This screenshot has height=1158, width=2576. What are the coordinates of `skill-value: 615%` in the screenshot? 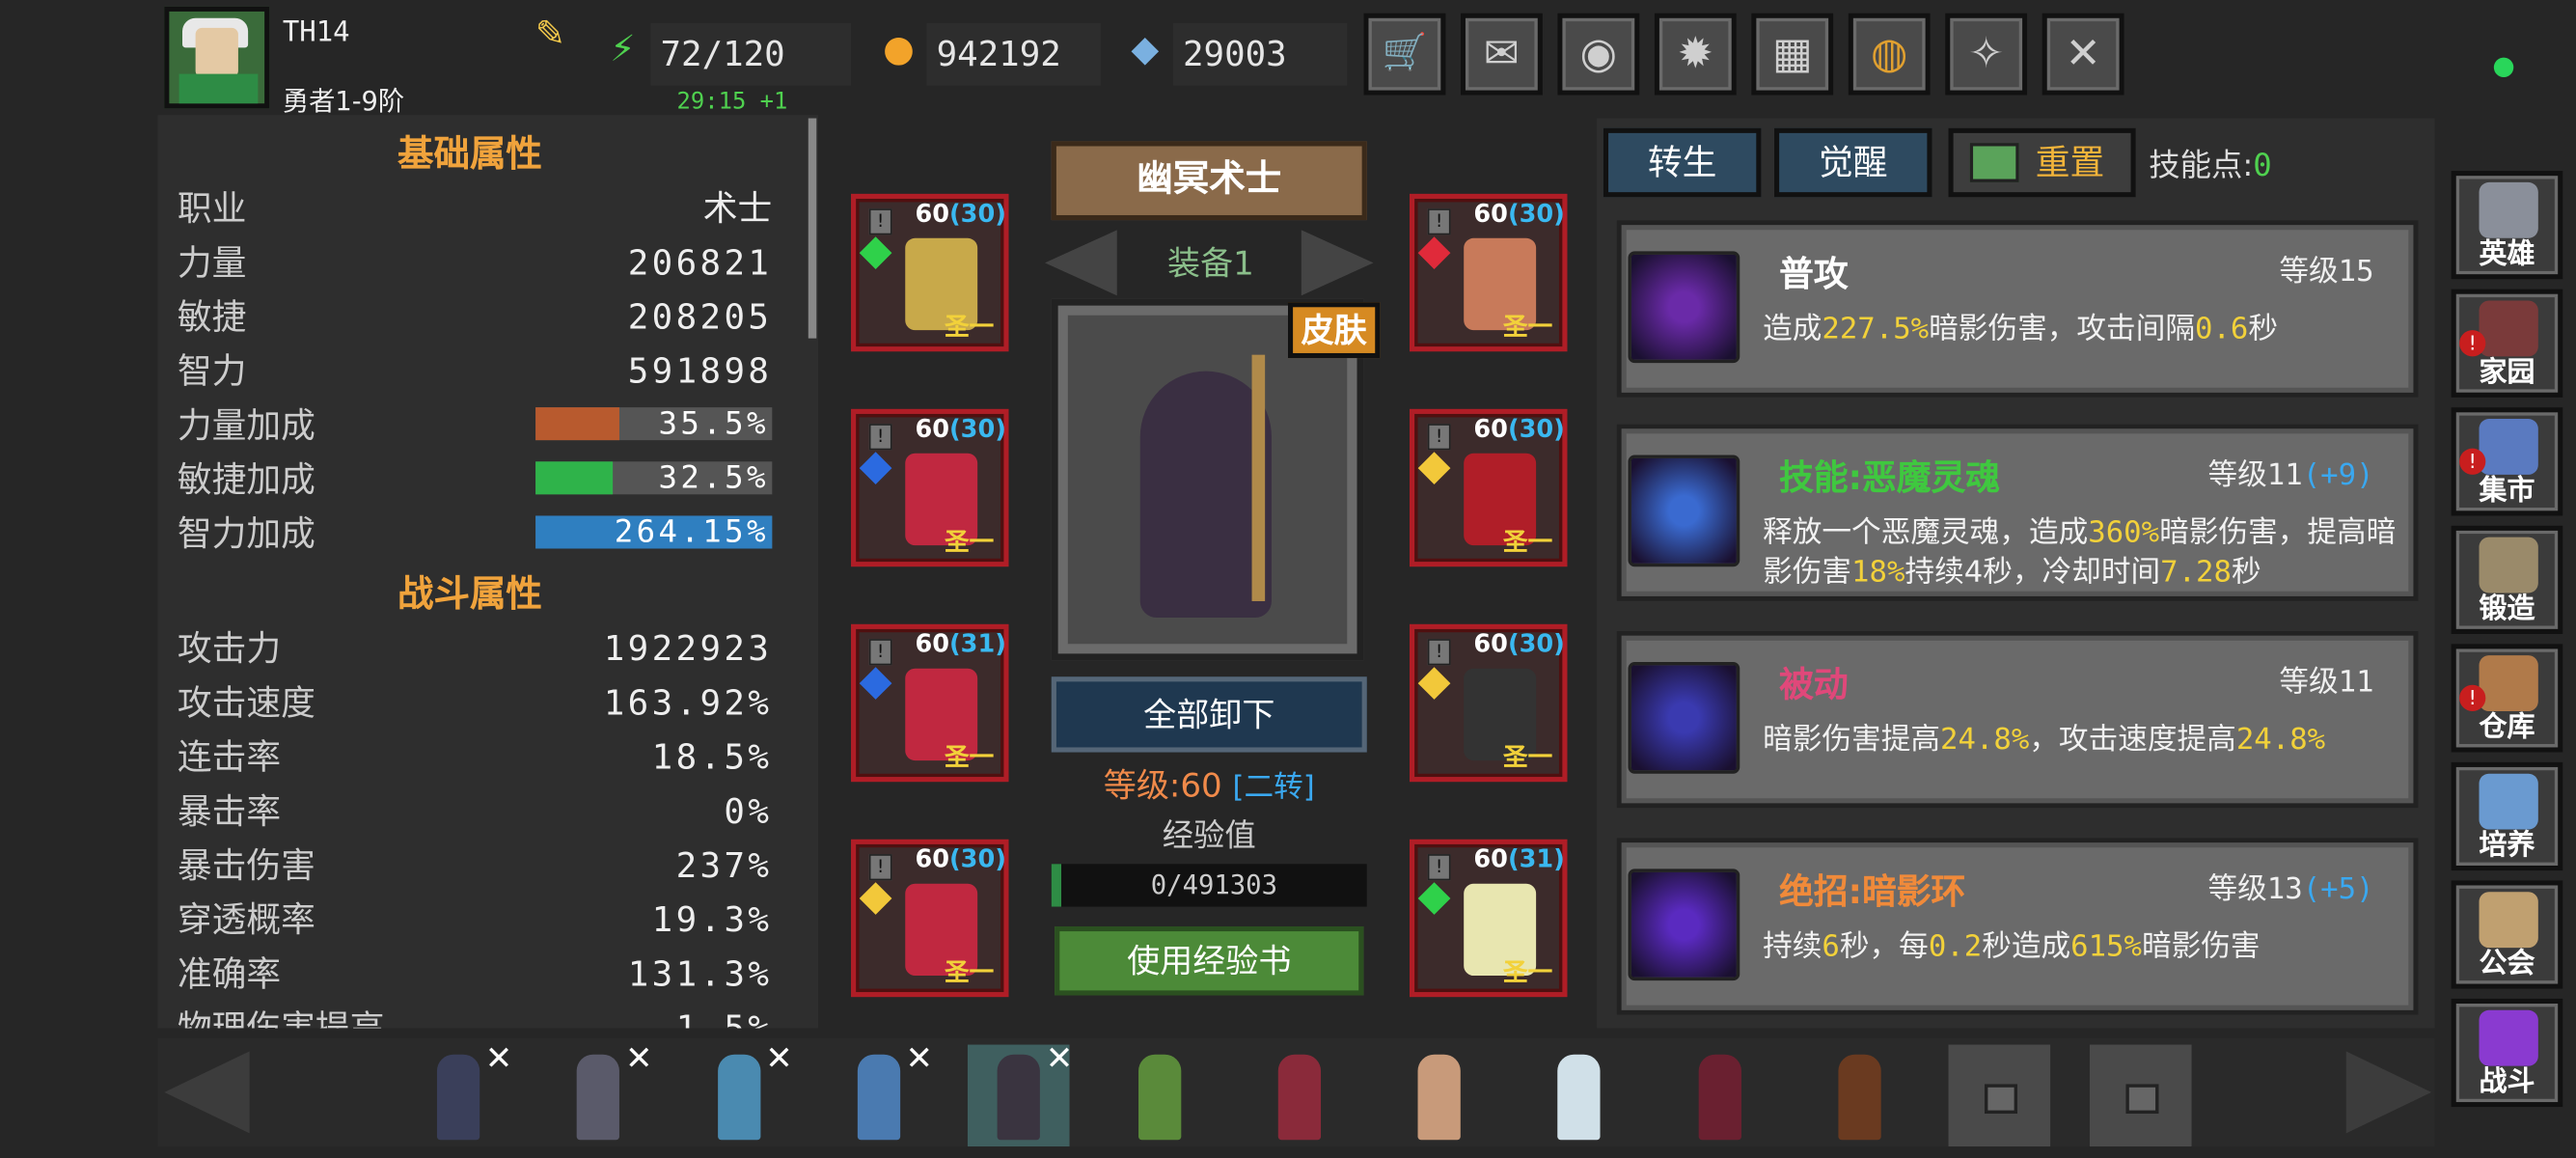 It's located at (2106, 947).